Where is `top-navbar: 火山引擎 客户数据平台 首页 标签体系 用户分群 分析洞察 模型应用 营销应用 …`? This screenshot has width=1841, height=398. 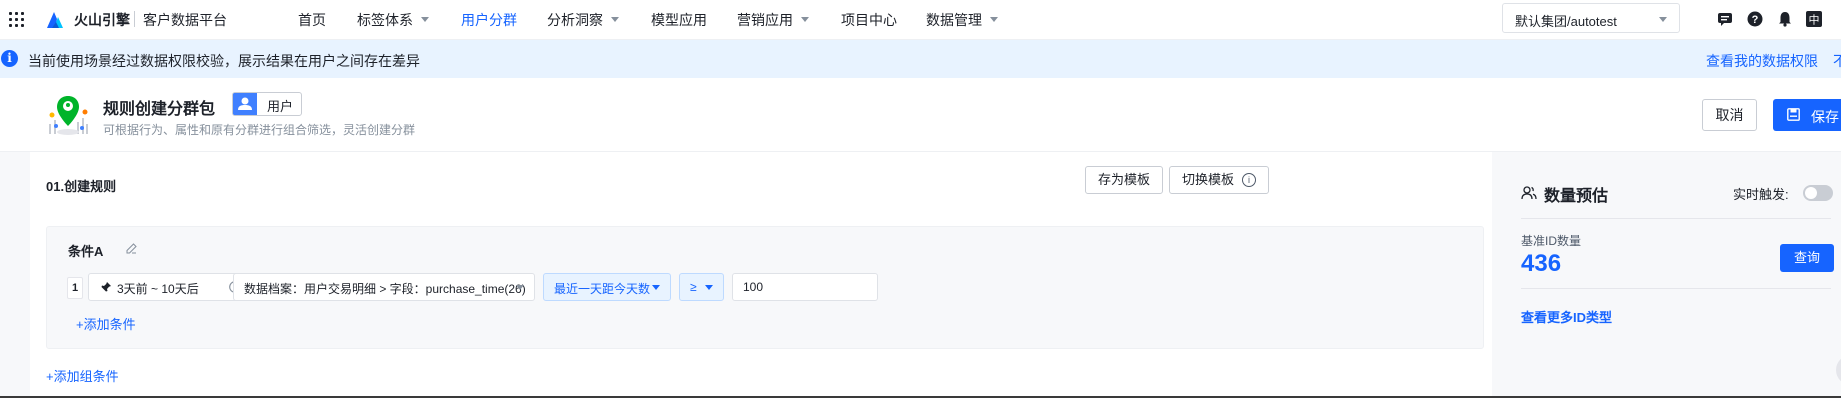 top-navbar: 火山引擎 客户数据平台 首页 标签体系 用户分群 分析洞察 模型应用 营销应用 … is located at coordinates (920, 20).